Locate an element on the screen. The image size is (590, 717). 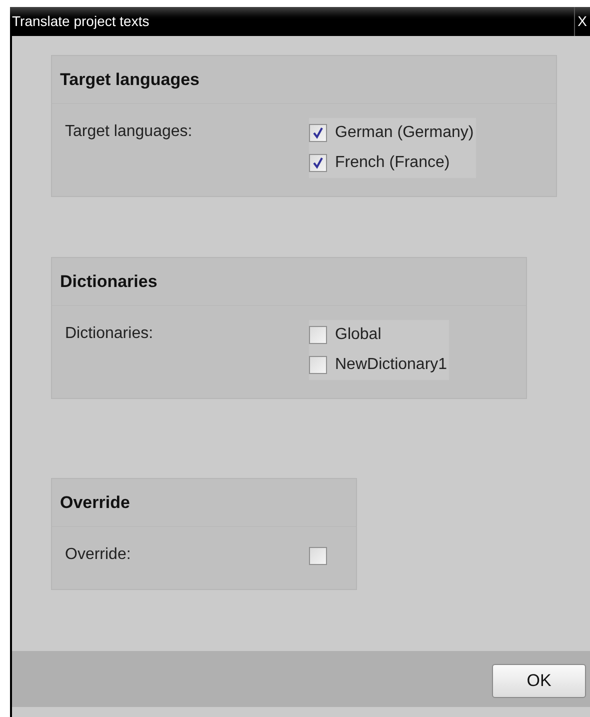
group-title: Target languages is located at coordinates (130, 79).